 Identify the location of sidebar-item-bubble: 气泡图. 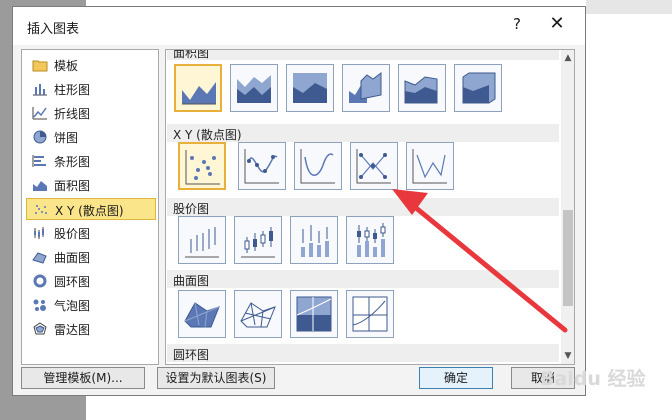
(91, 305).